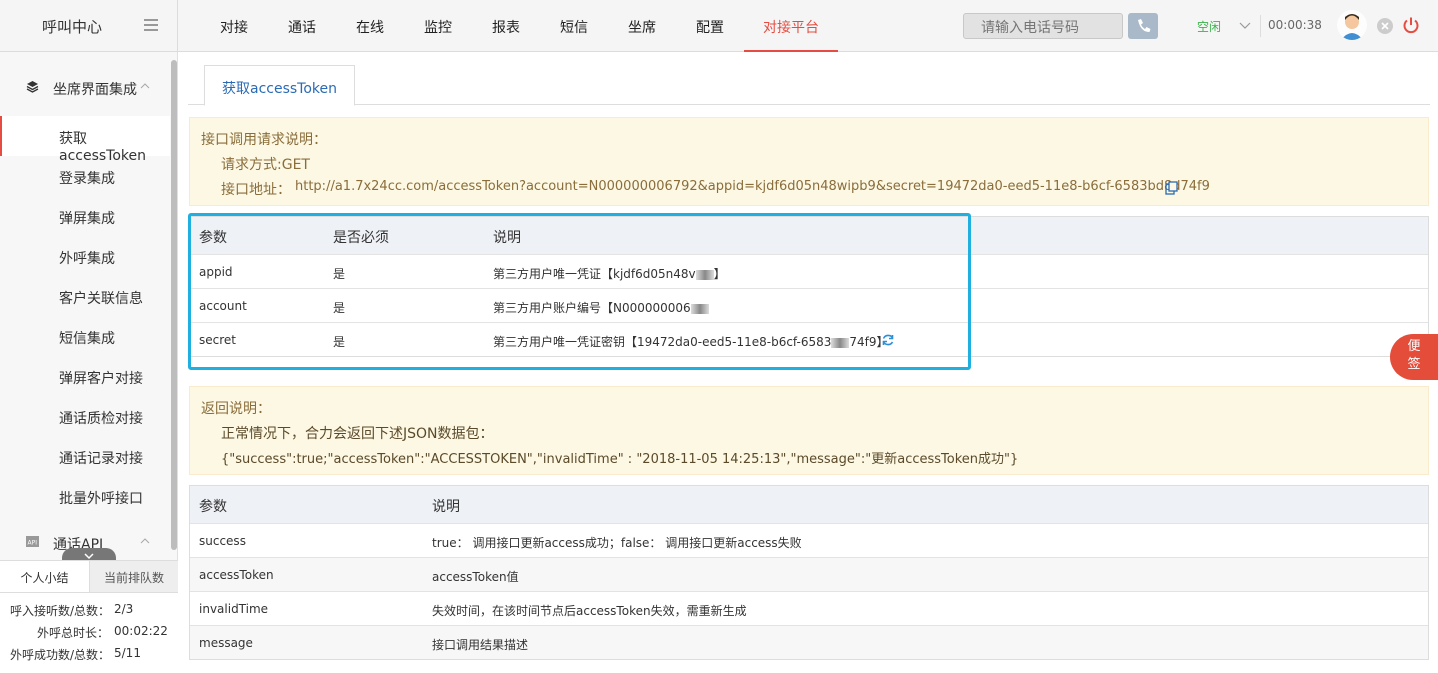 The width and height of the screenshot is (1438, 673). I want to click on power-icon, so click(1411, 25).